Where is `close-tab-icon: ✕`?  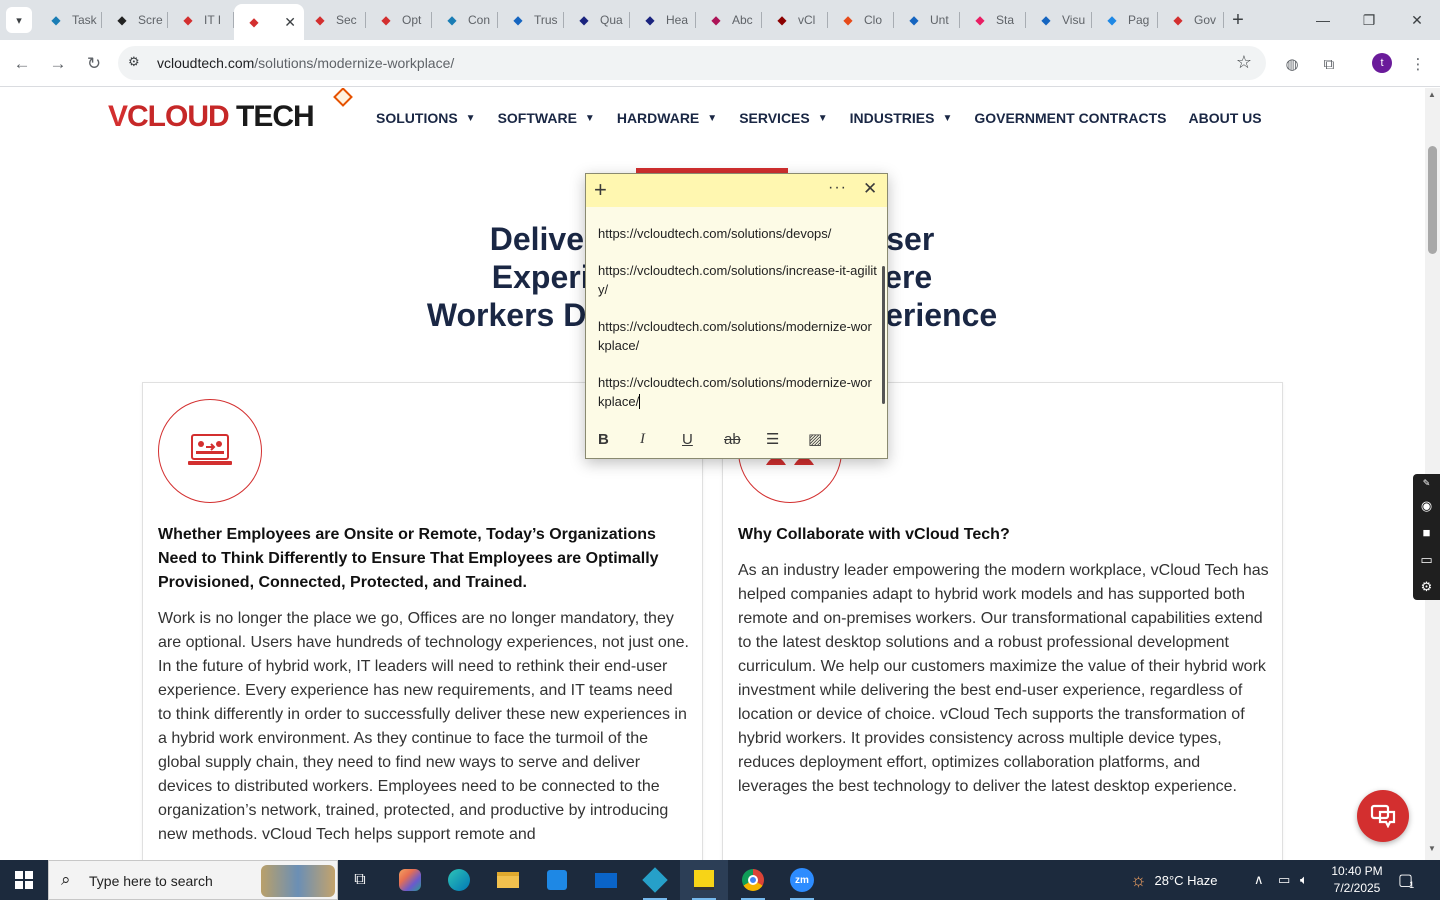 close-tab-icon: ✕ is located at coordinates (290, 22).